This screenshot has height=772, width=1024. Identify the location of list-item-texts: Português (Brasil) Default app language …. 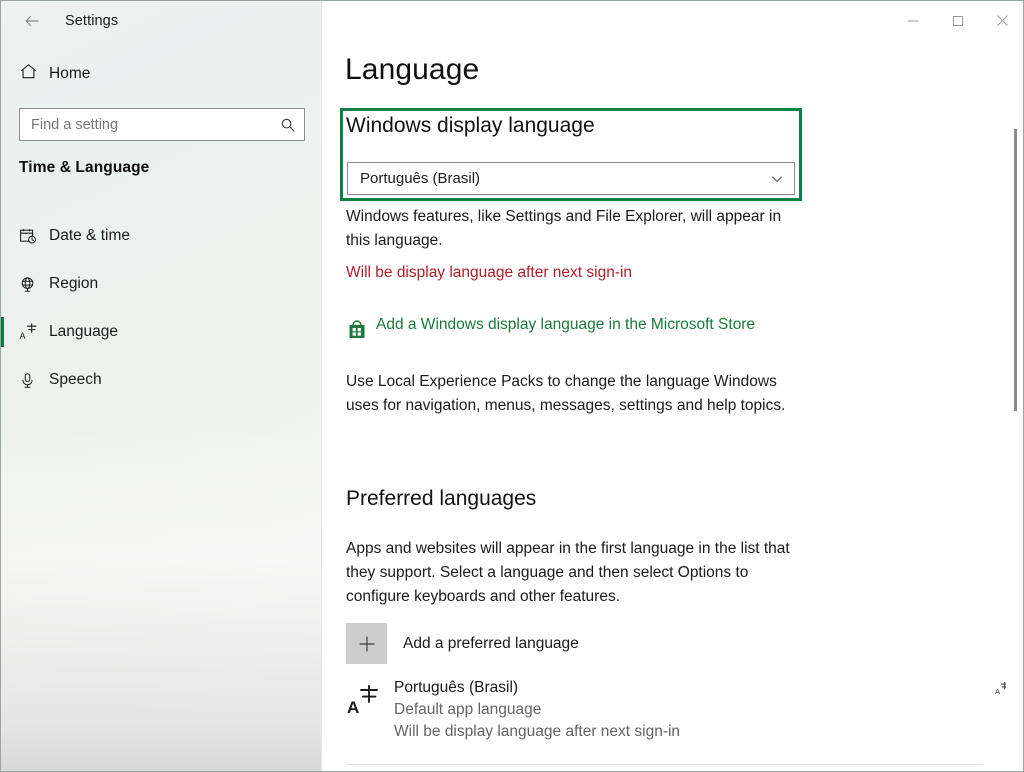
(537, 710).